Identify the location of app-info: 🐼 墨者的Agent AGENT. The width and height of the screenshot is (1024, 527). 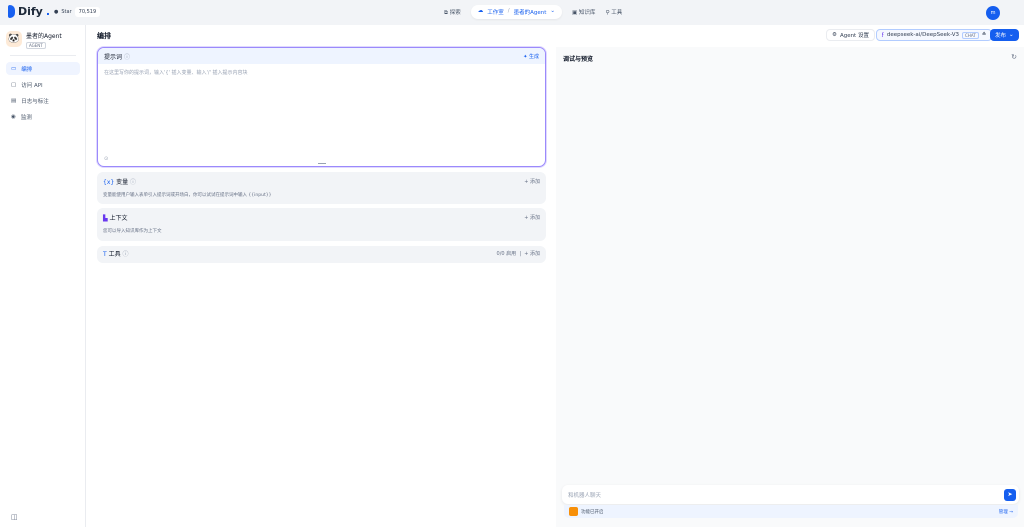
(34, 40).